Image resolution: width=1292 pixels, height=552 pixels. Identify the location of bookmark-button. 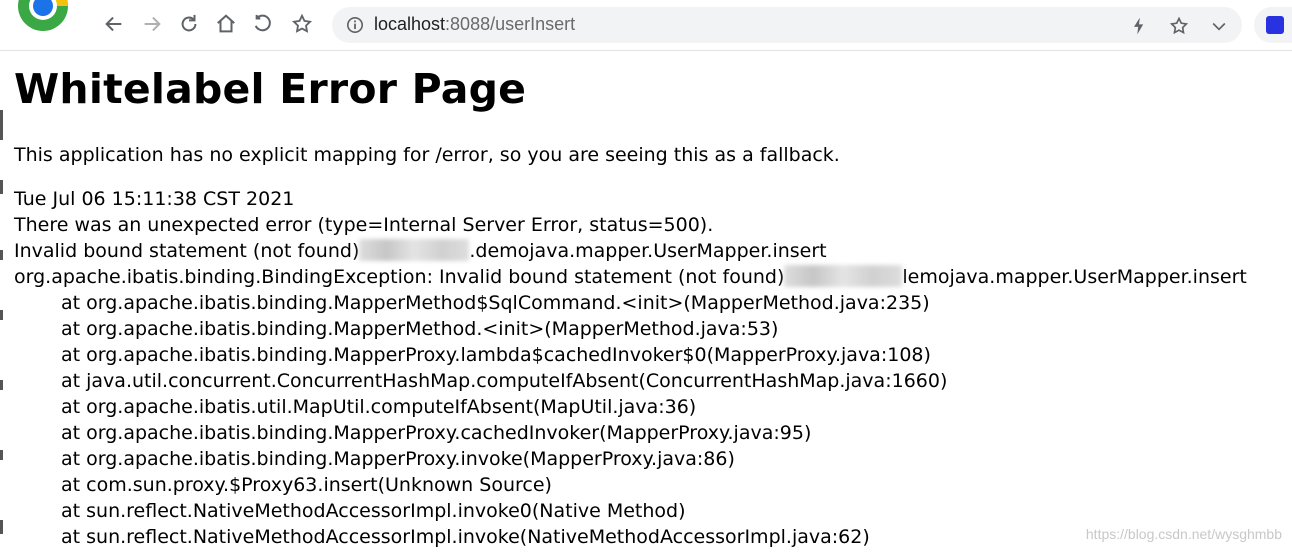
(302, 24).